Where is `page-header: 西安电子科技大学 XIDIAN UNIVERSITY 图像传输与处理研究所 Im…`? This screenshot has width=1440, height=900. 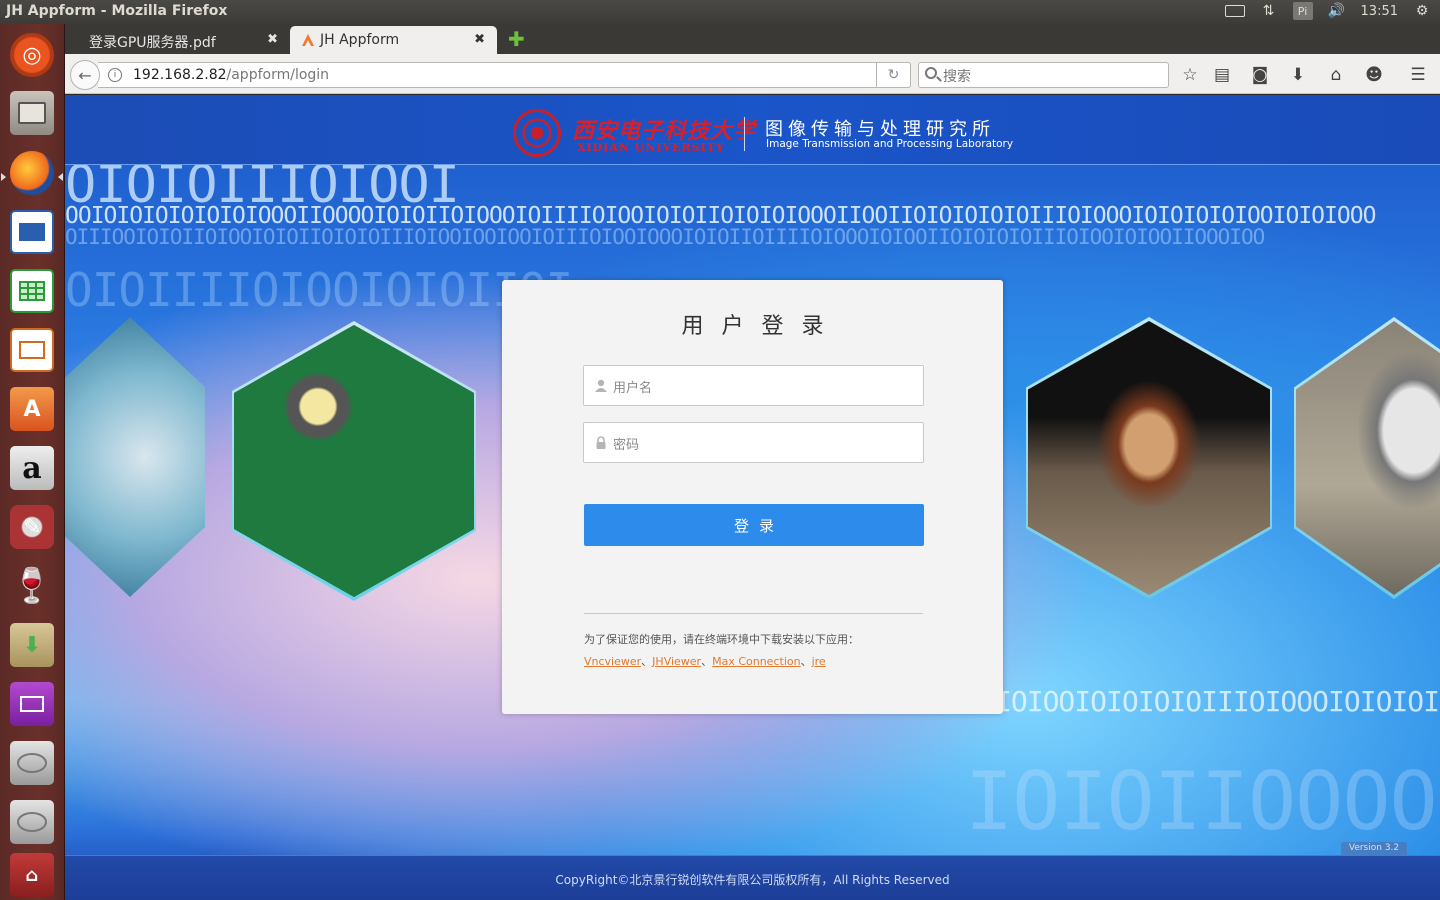
page-header: 西安电子科技大学 XIDIAN UNIVERSITY 图像传输与处理研究所 Im… is located at coordinates (752, 130).